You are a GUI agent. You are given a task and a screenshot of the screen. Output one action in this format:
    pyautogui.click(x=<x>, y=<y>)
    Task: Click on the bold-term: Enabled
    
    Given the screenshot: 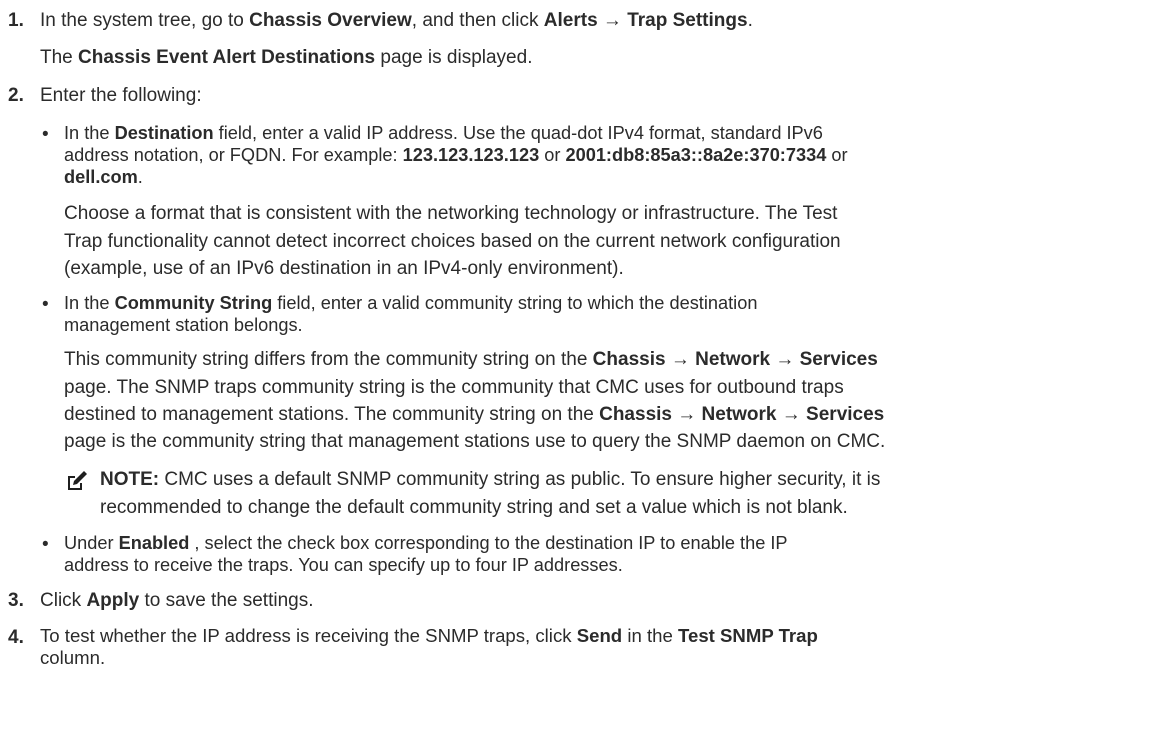 What is the action you would take?
    pyautogui.click(x=154, y=543)
    